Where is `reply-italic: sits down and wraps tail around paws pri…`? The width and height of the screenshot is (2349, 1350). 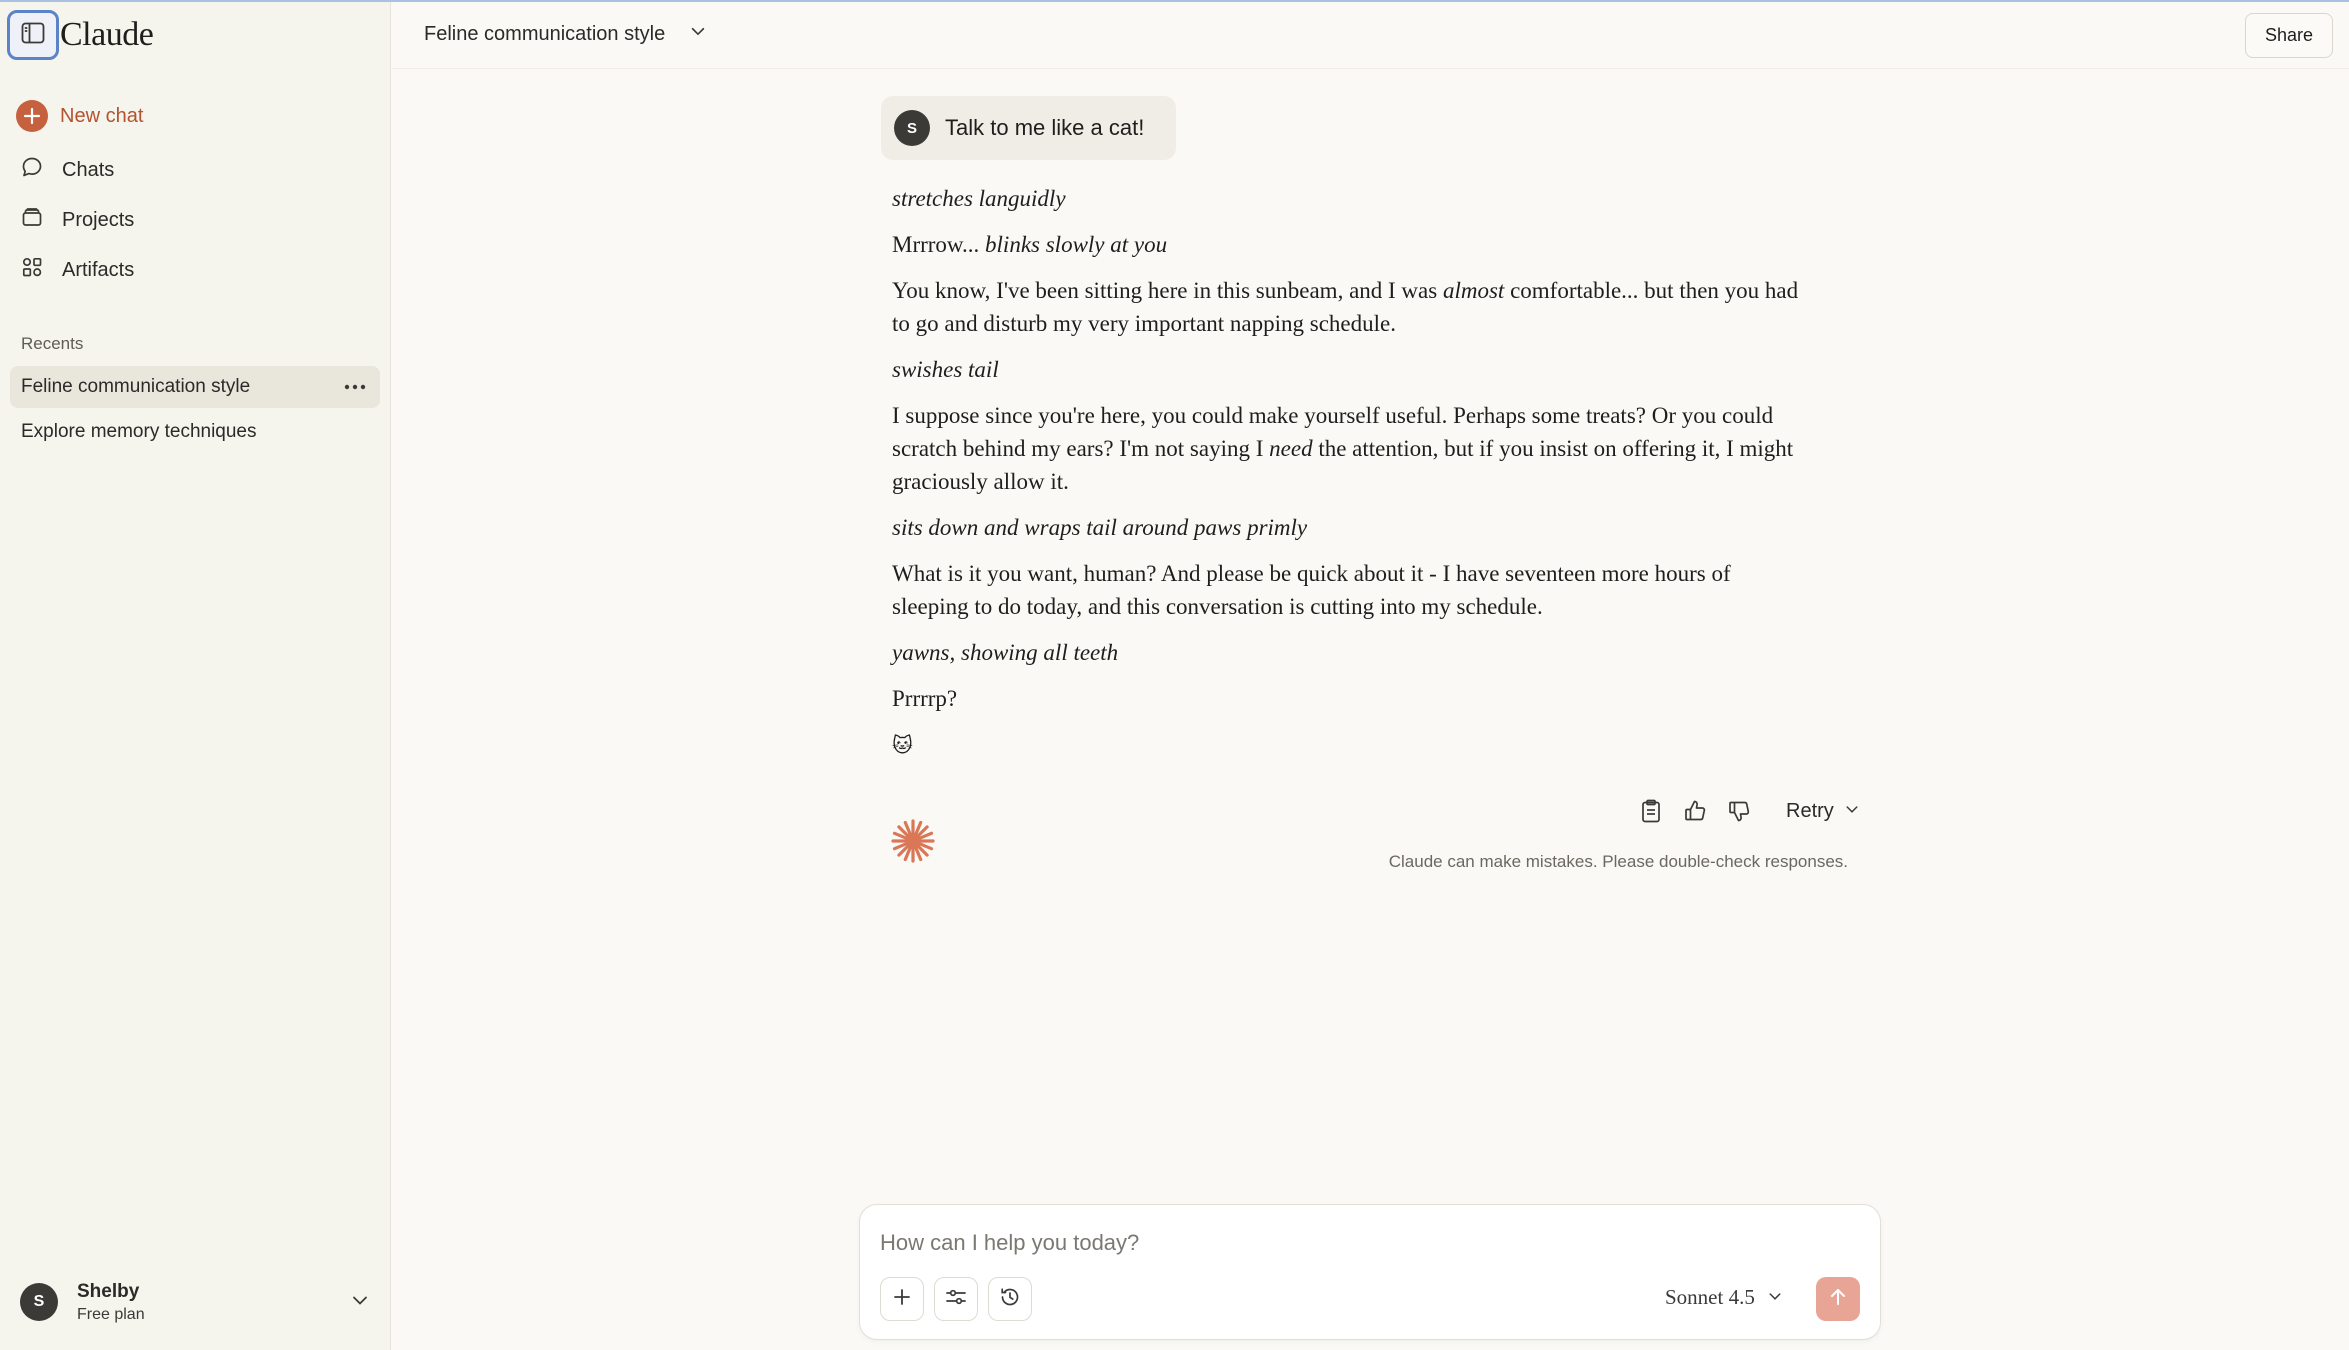 reply-italic: sits down and wraps tail around paws pri… is located at coordinates (1100, 527).